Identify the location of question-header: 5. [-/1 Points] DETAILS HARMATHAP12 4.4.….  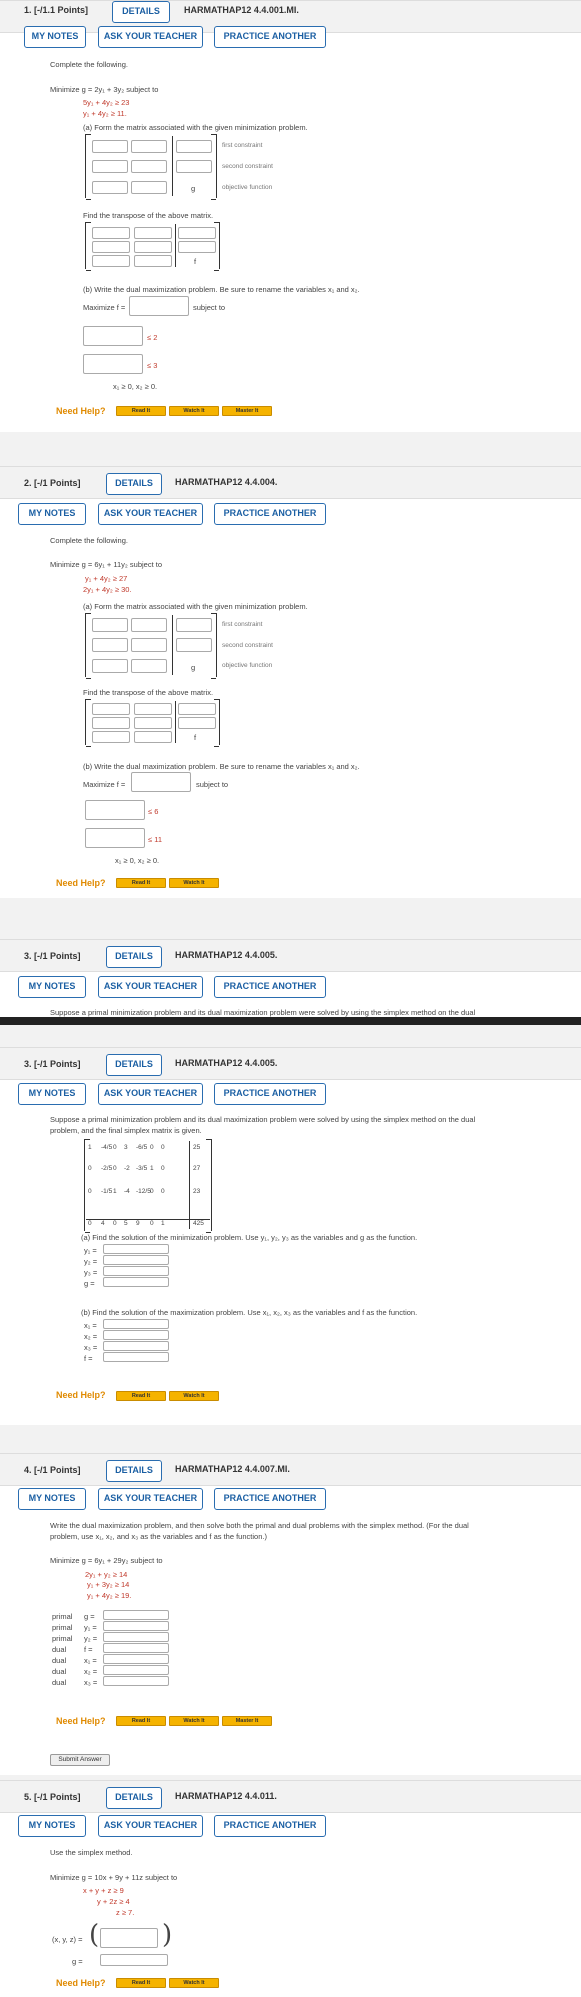
(290, 1797).